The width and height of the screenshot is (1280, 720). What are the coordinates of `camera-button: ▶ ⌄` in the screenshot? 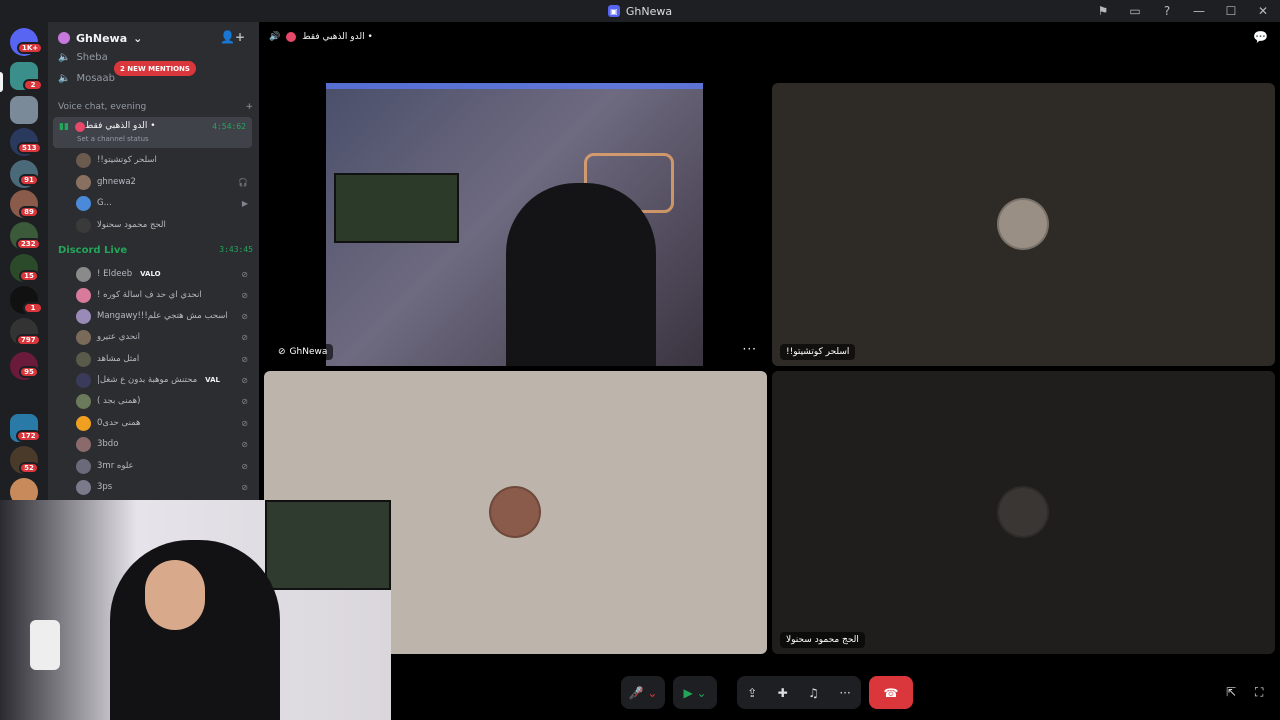 It's located at (695, 692).